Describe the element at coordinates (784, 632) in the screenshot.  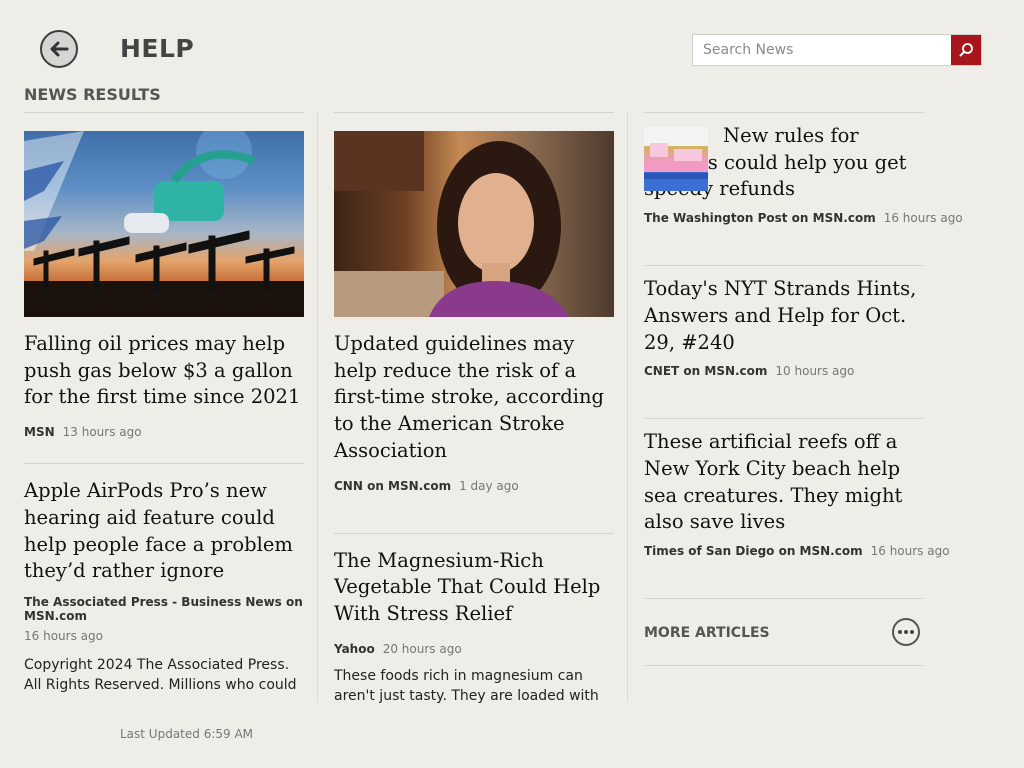
I see `more-articles-button: MORE ARTICLES` at that location.